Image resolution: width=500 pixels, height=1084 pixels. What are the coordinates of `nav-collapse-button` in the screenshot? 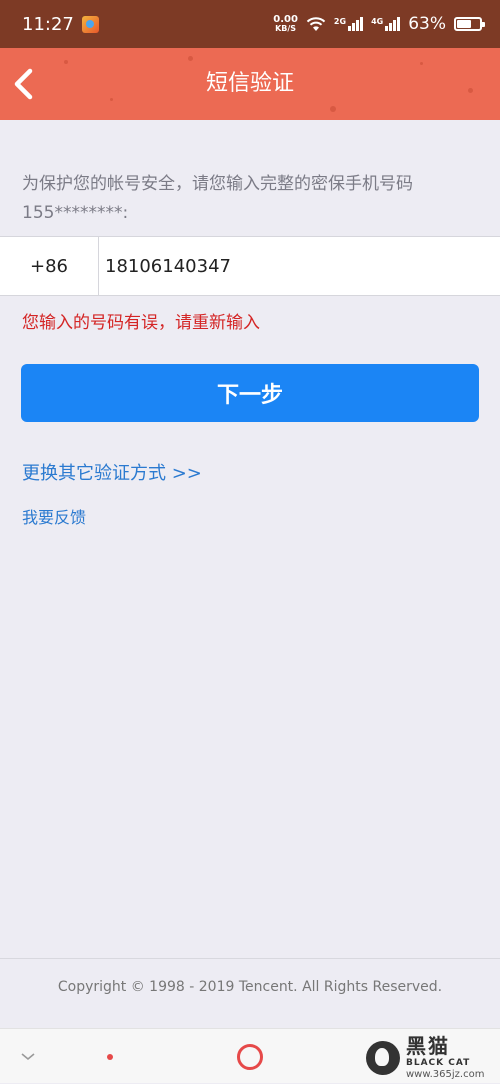 It's located at (28, 1056).